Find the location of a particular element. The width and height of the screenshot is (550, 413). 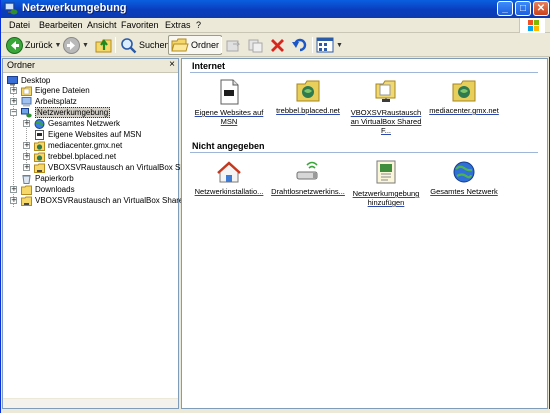

folder-pane-header: Ordner × is located at coordinates (90, 66).